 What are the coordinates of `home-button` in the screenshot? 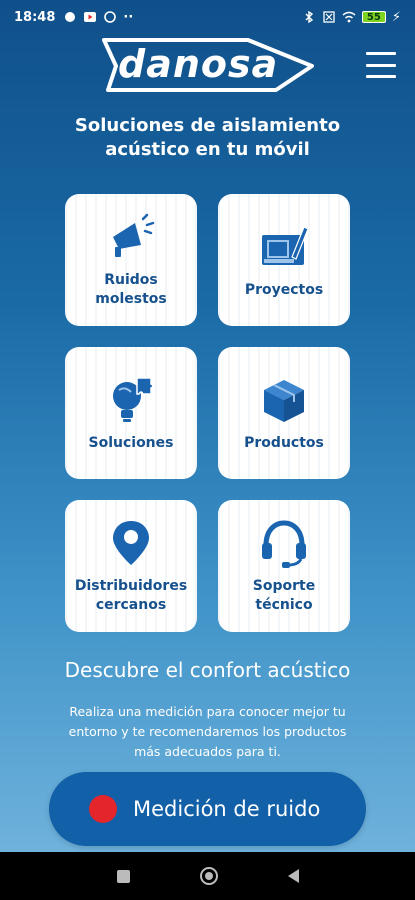 It's located at (208, 876).